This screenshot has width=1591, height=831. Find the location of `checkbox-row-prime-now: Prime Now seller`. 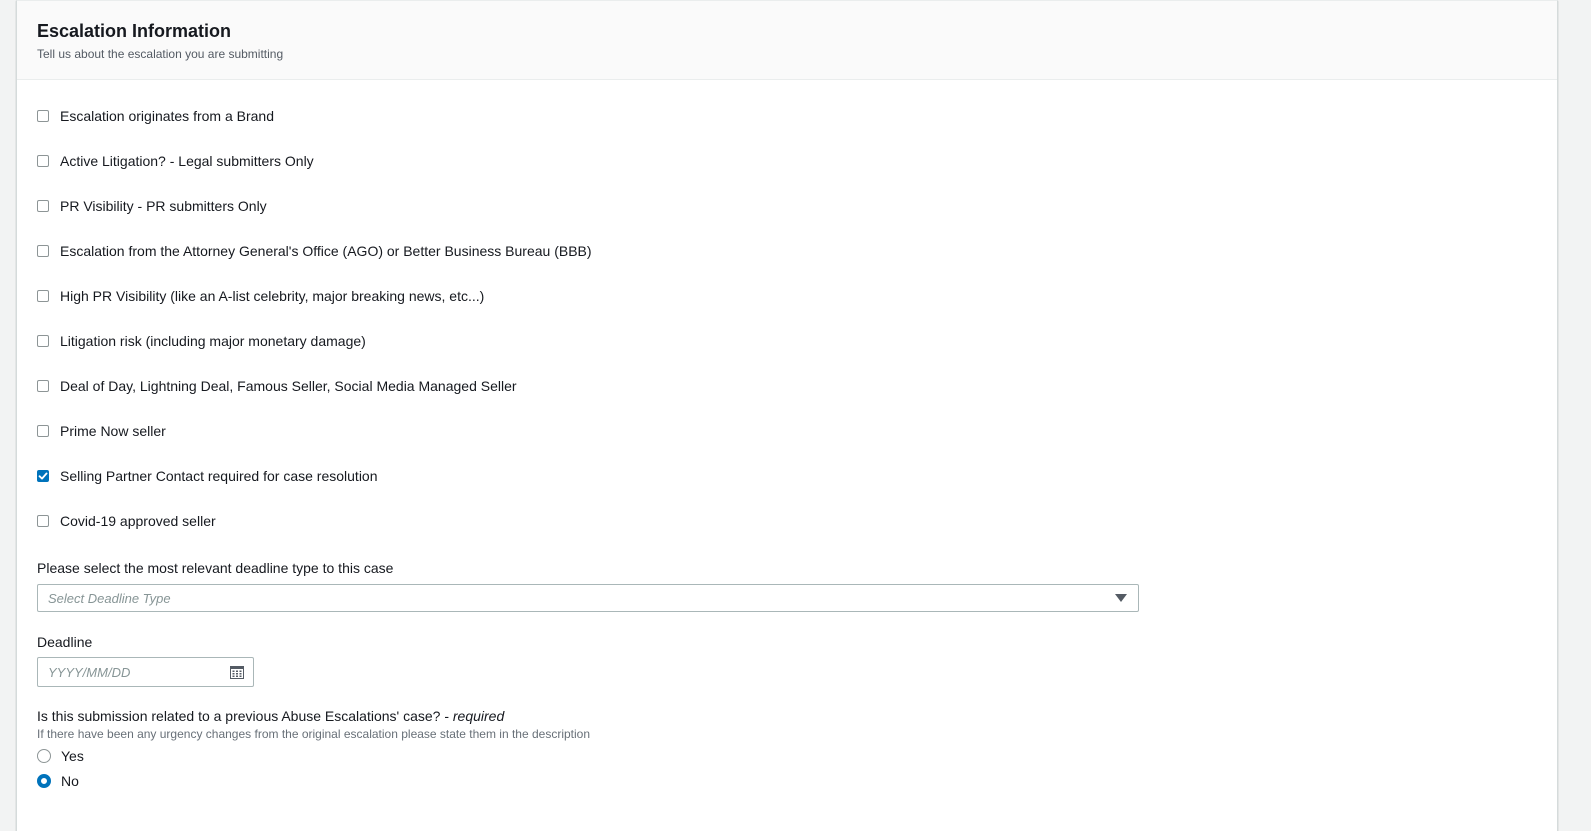

checkbox-row-prime-now: Prime Now seller is located at coordinates (787, 430).